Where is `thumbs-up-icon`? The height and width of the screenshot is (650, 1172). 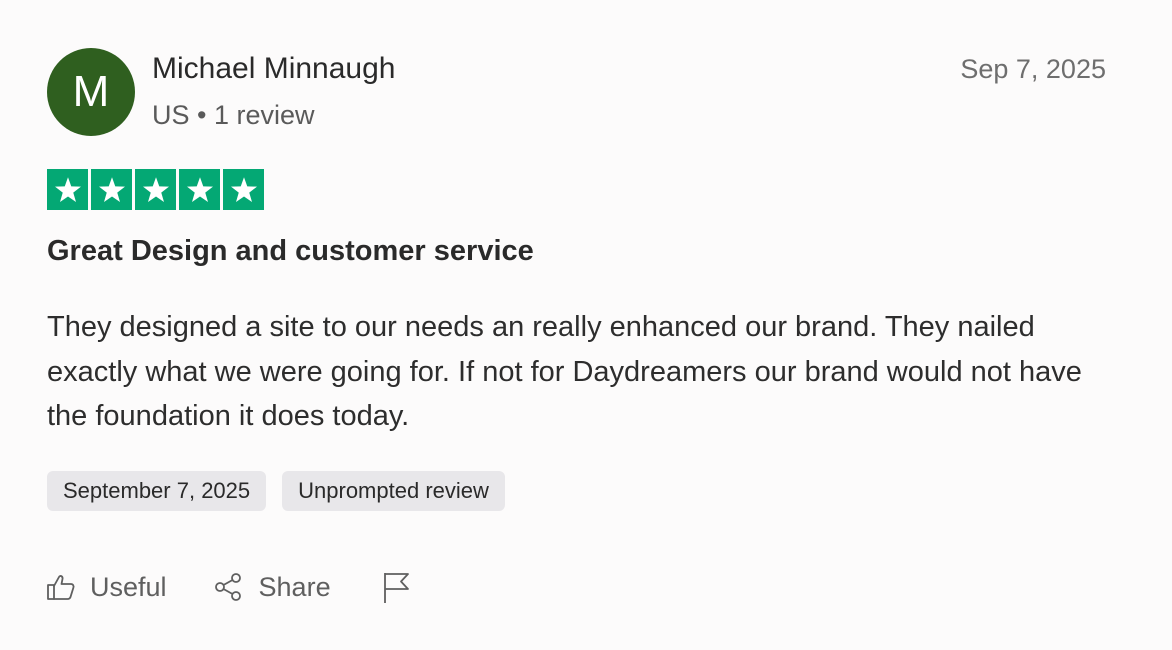 thumbs-up-icon is located at coordinates (61, 587).